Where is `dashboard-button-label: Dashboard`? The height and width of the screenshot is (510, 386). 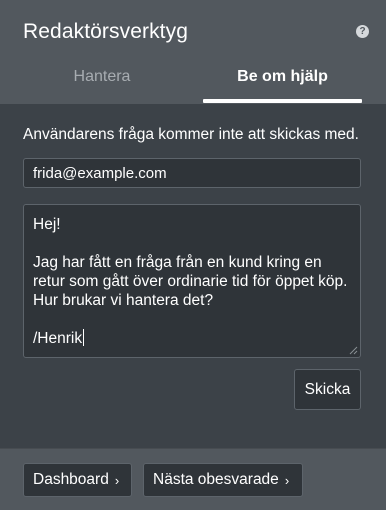 dashboard-button-label: Dashboard is located at coordinates (71, 479).